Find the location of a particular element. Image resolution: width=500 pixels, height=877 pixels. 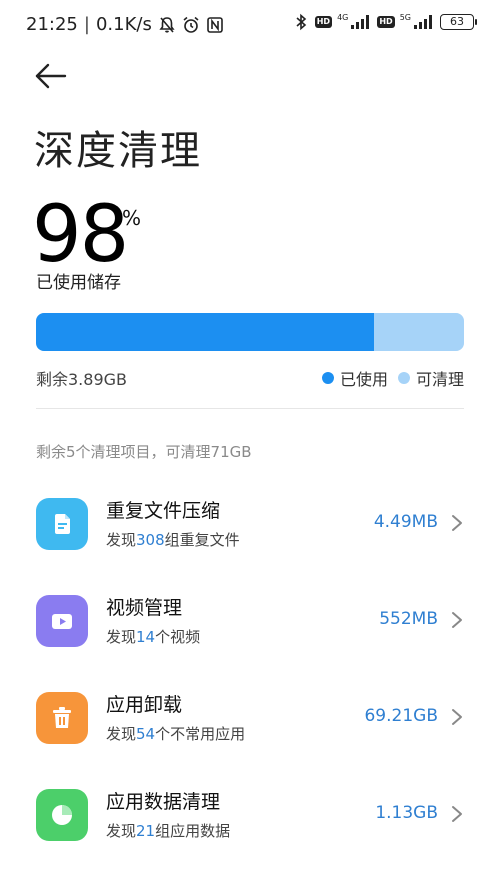

mute-bell-icon is located at coordinates (167, 24).